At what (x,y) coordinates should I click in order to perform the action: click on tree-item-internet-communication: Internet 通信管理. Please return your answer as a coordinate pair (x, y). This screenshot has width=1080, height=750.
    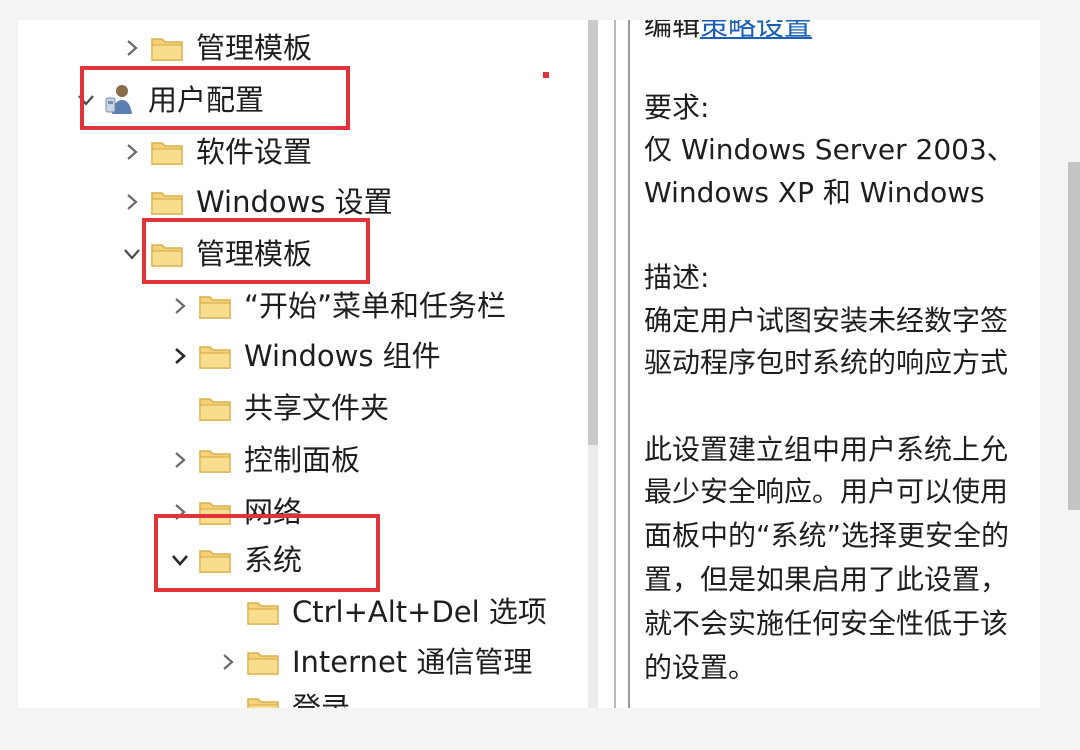
    Looking at the image, I should click on (373, 662).